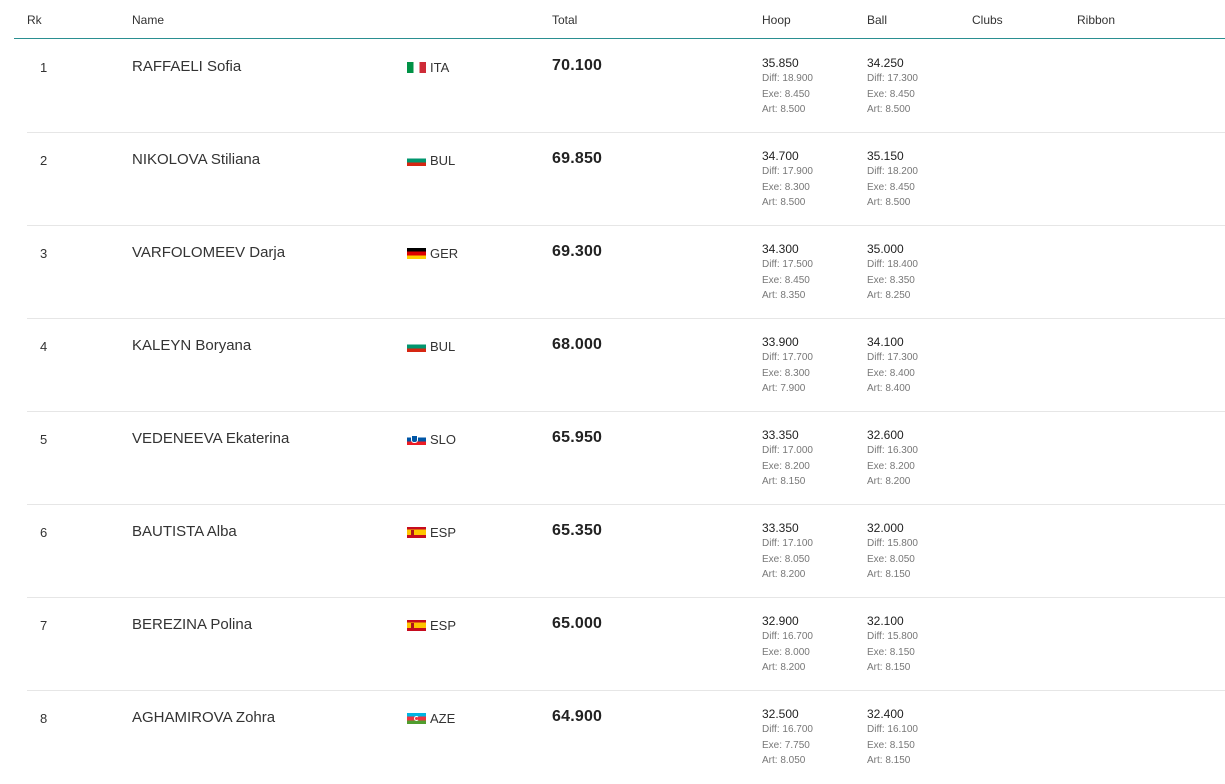 The image size is (1225, 784). Describe the element at coordinates (203, 717) in the screenshot. I see `athlete-name: AGHAMIROVA Zohra` at that location.